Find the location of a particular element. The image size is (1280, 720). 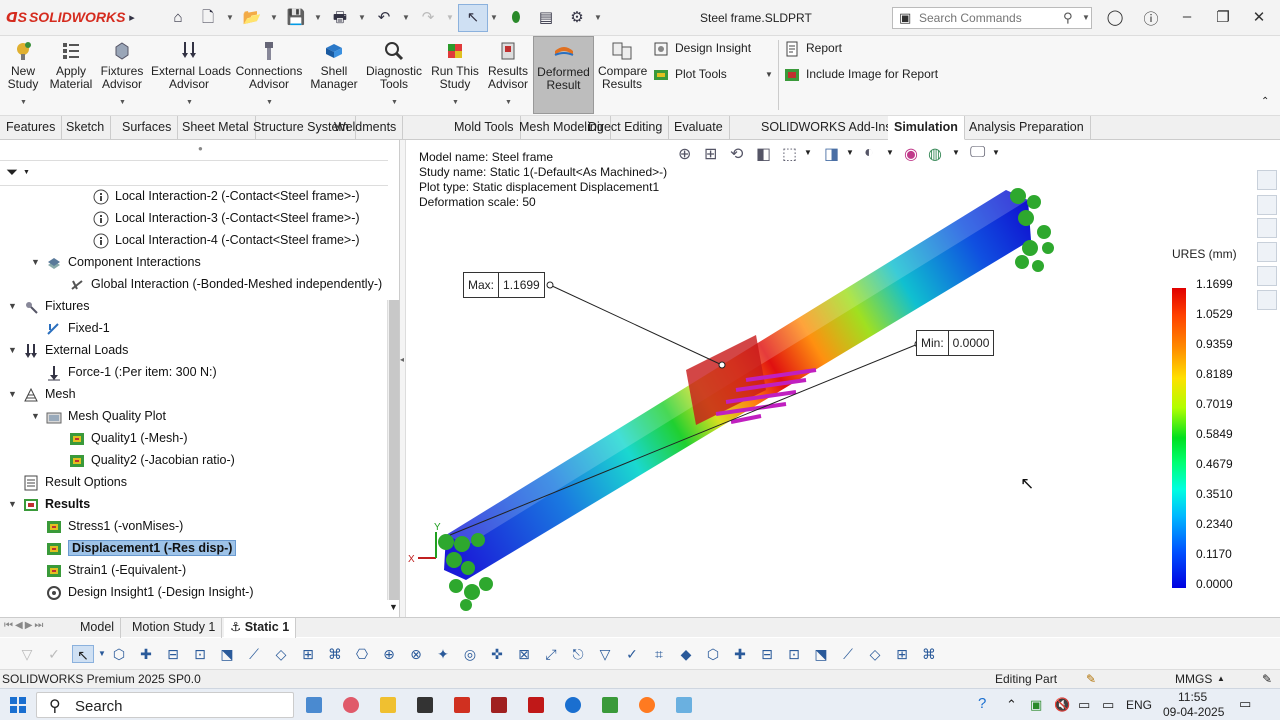

diagnostic-tools-dropdown-icon: ▼ is located at coordinates (394, 102).